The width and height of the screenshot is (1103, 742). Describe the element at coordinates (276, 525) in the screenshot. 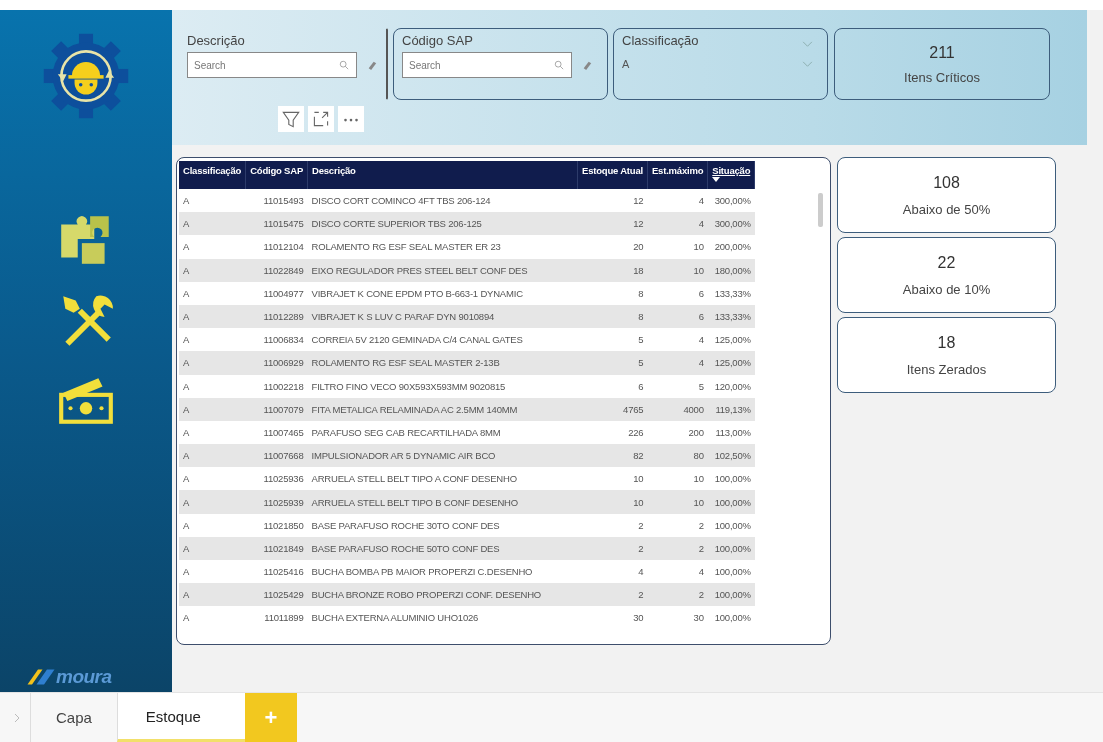

I see `table-cell: 11021850` at that location.